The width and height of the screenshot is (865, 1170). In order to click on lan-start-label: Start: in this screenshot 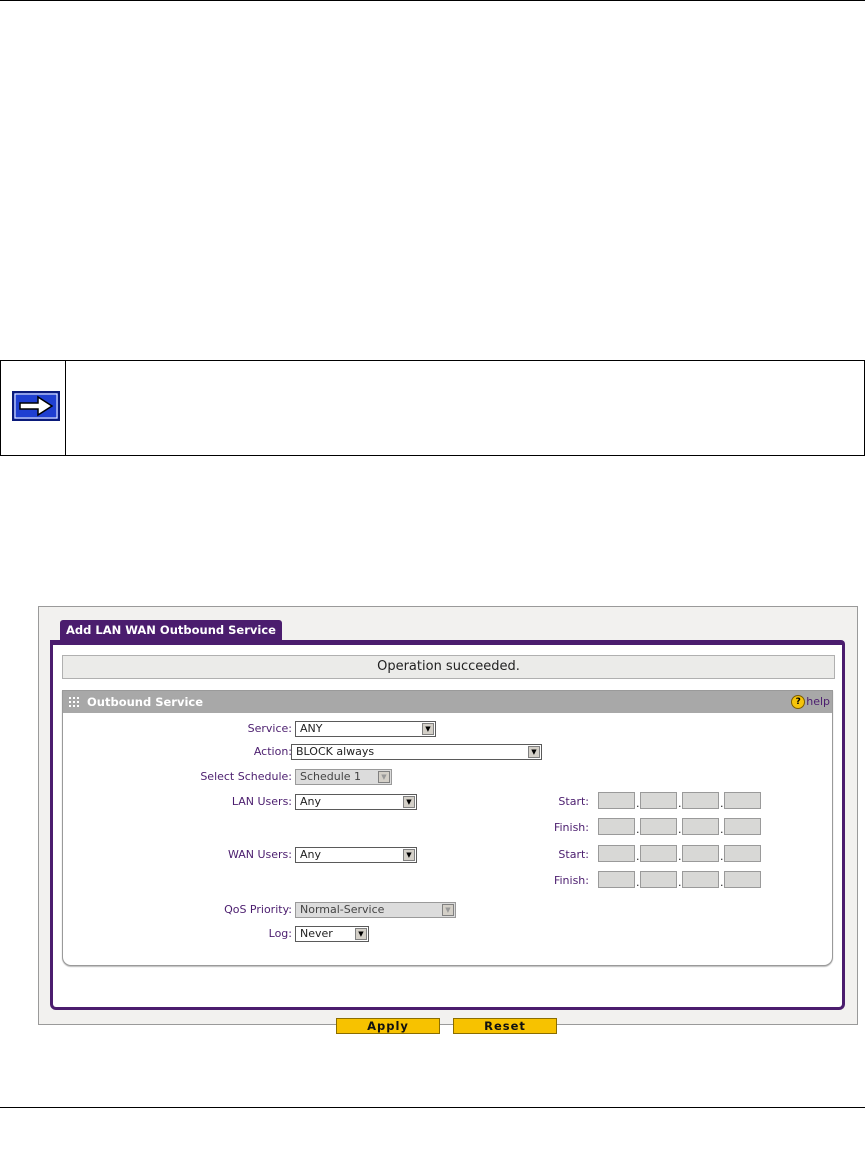, I will do `click(573, 801)`.